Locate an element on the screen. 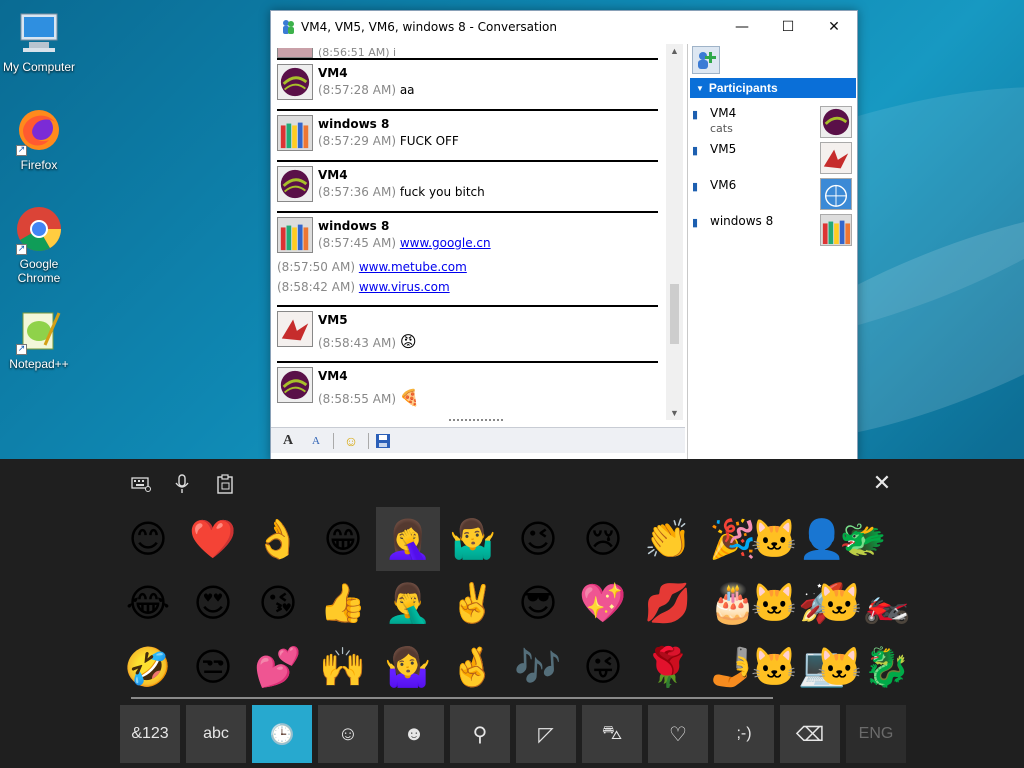 Image resolution: width=1024 pixels, height=768 pixels. celebration-category-key: ⚲ is located at coordinates (480, 734).